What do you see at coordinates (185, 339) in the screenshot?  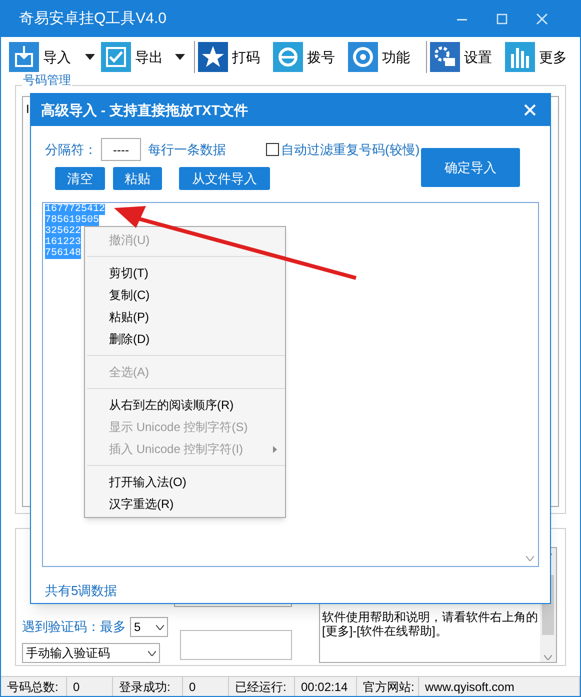 I see `menu-item: 删除(D)` at bounding box center [185, 339].